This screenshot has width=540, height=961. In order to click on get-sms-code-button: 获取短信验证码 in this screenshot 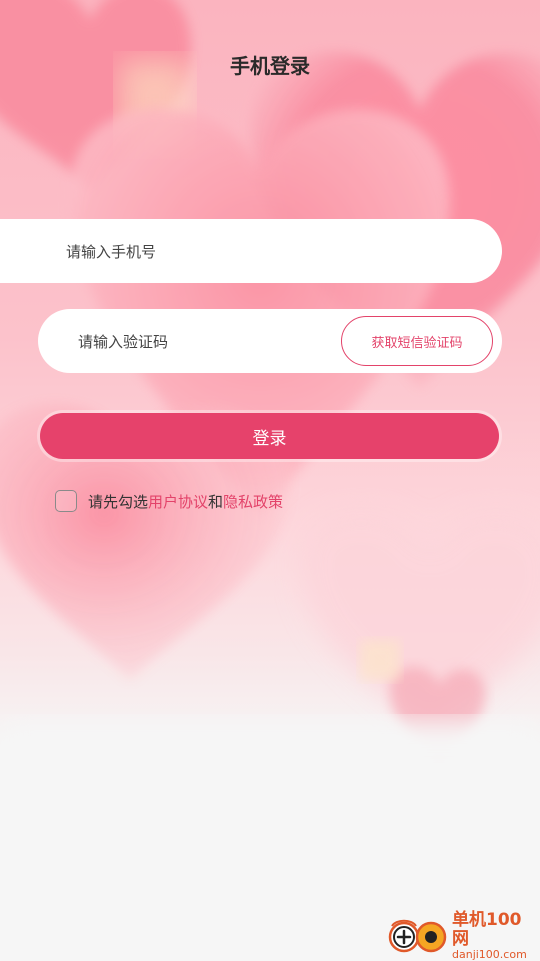, I will do `click(417, 341)`.